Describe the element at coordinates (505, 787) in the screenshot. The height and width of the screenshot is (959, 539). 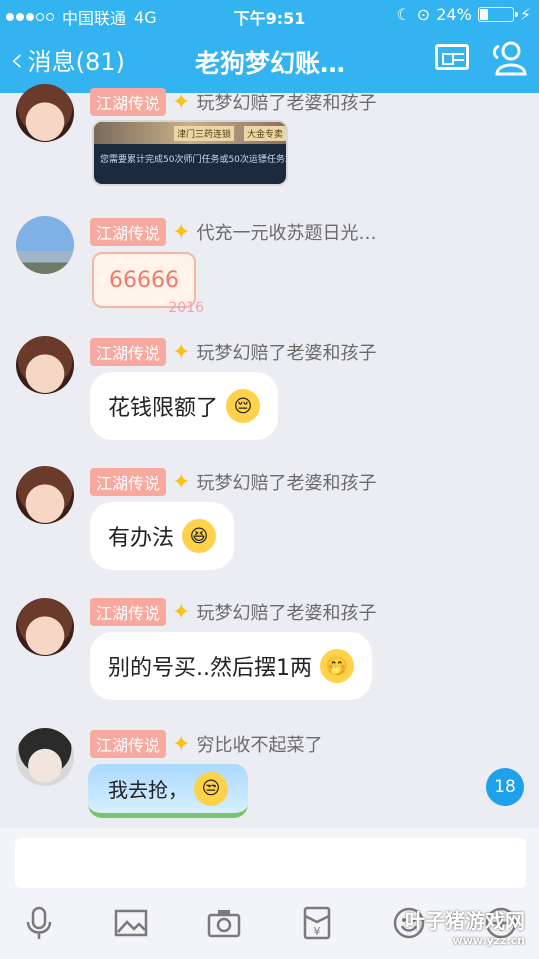
I see `unread-count-badge: 18` at that location.